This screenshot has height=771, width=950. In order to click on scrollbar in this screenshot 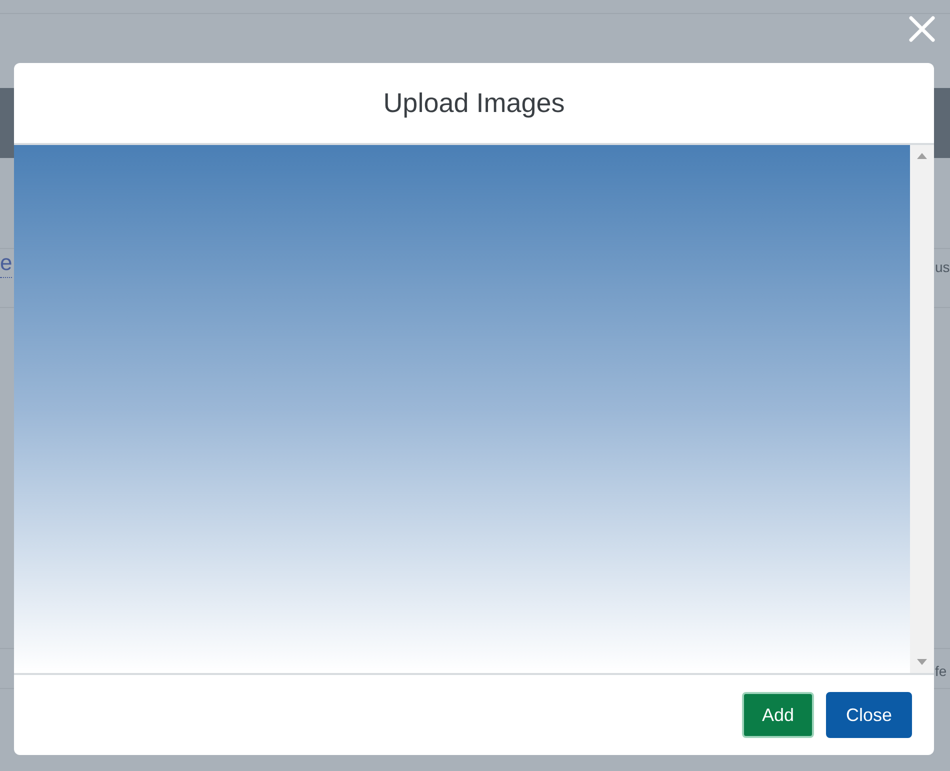, I will do `click(922, 409)`.